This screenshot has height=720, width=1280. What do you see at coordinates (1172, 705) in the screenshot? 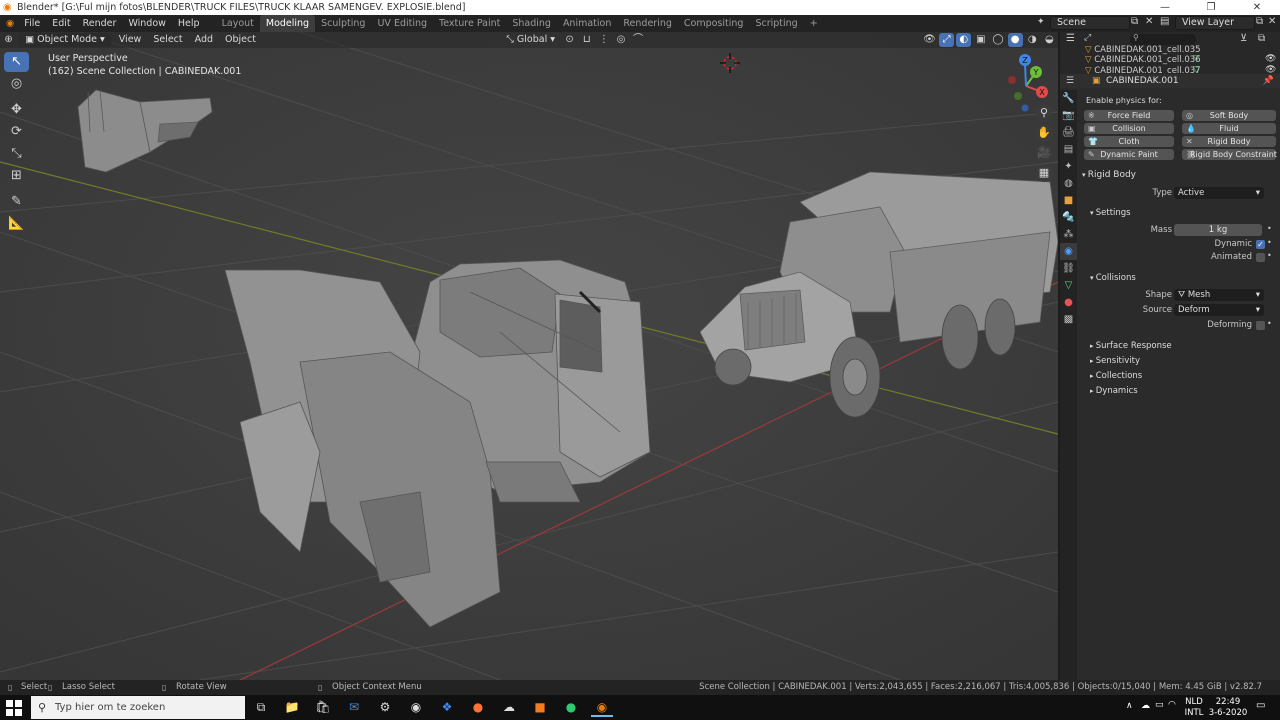
I see `wifi-icon: ◠` at bounding box center [1172, 705].